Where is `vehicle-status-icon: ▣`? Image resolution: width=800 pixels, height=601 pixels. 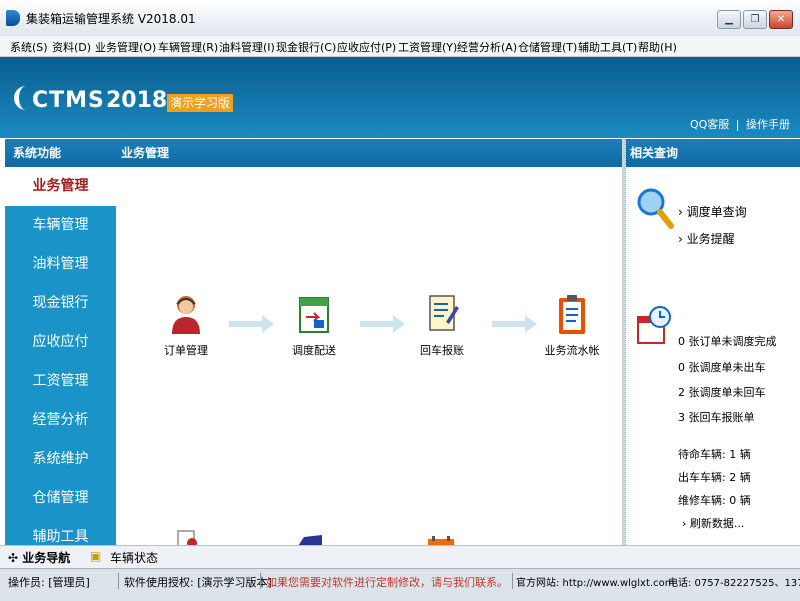 vehicle-status-icon: ▣ is located at coordinates (96, 556).